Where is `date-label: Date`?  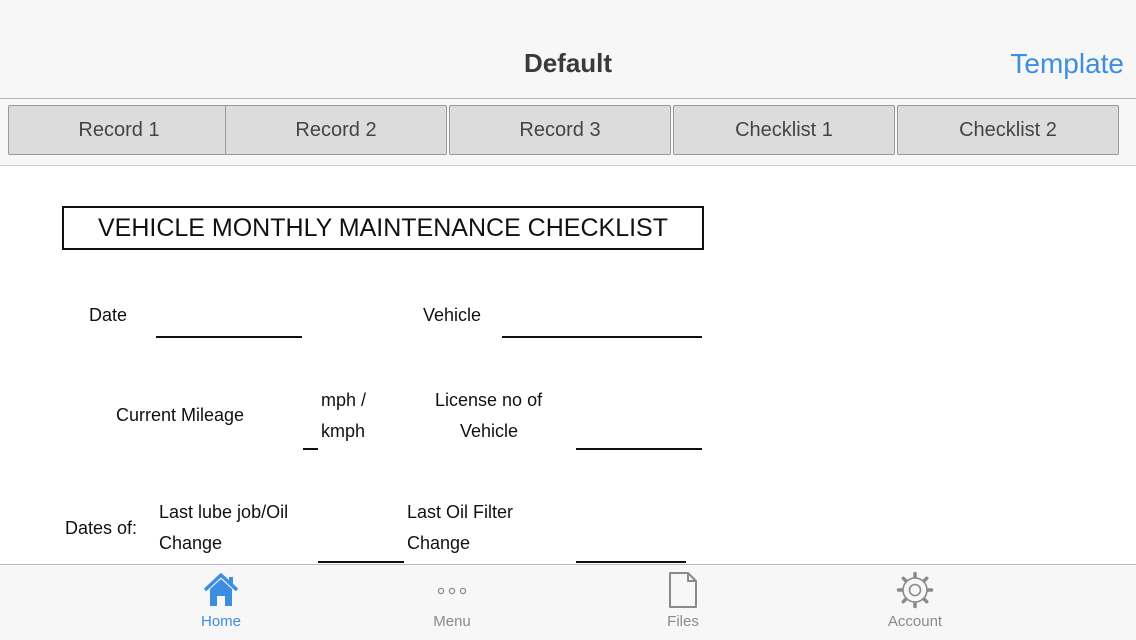
date-label: Date is located at coordinates (108, 315).